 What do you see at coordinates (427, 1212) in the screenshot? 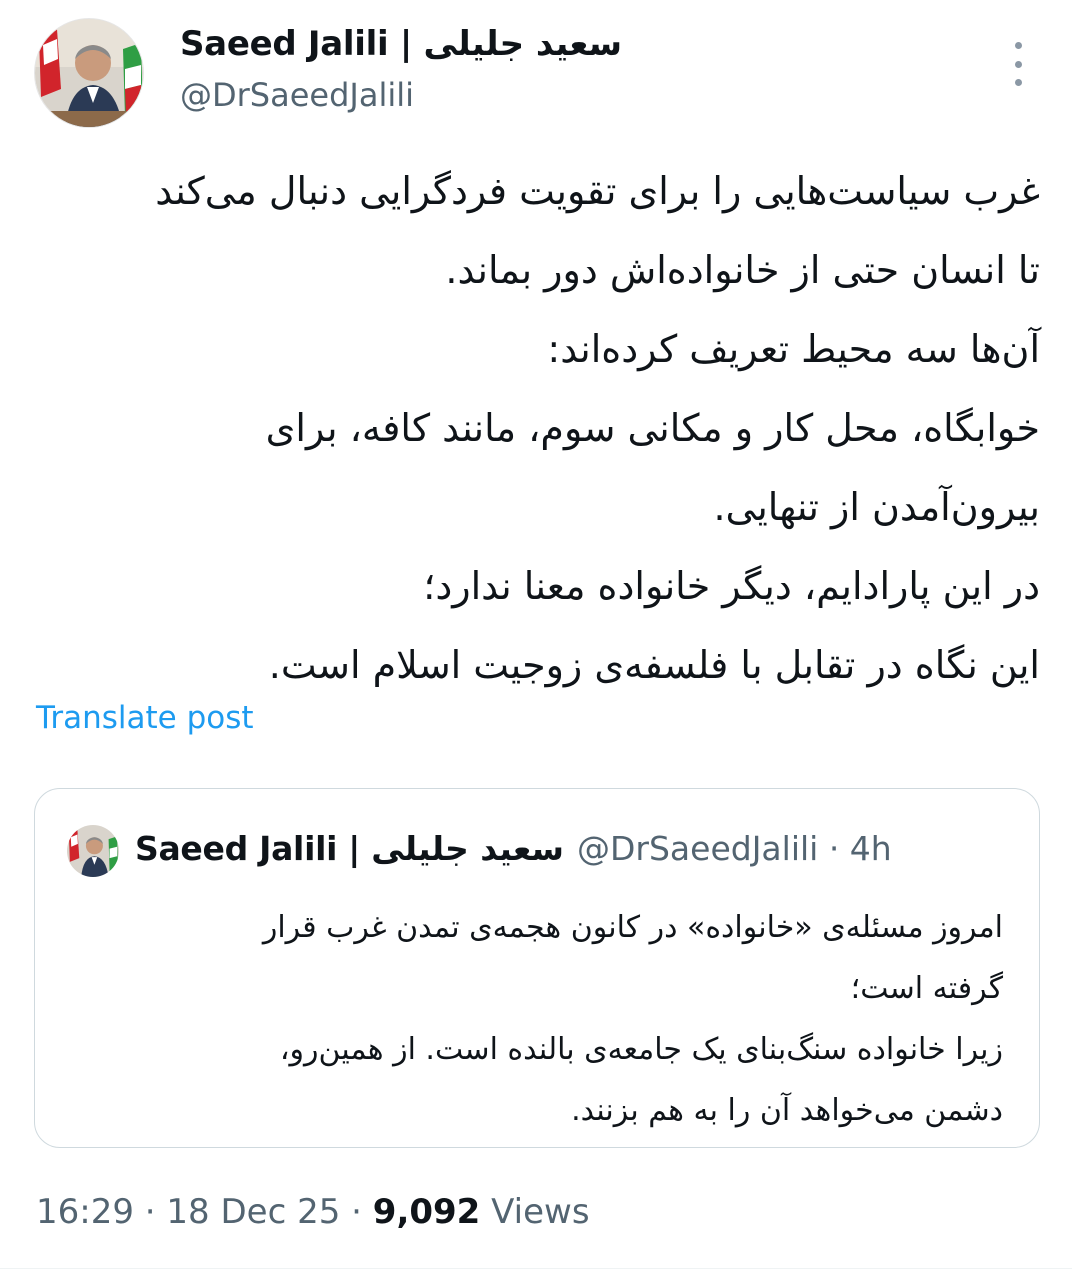
I see `views-count: 9,092` at bounding box center [427, 1212].